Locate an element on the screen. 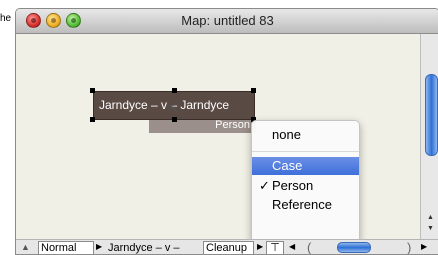  menu-item-label: Person is located at coordinates (293, 185).